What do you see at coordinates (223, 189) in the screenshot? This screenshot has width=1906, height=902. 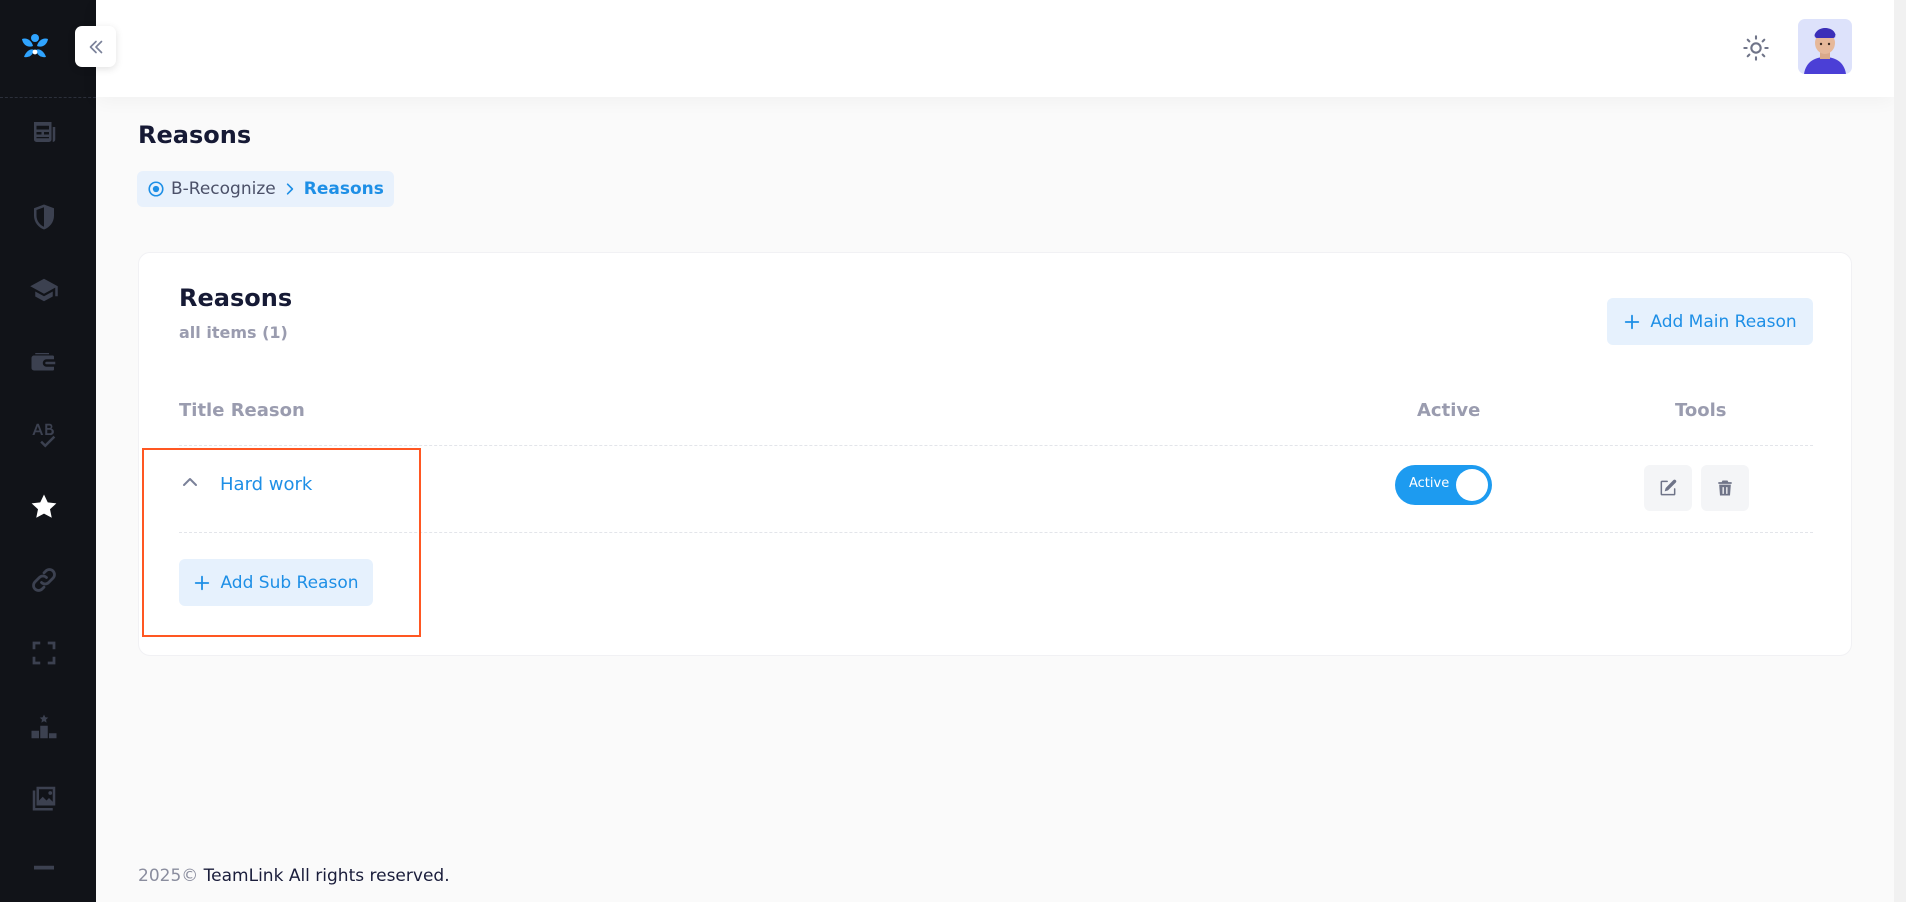 I see `breadcrumb-home-link: B-Recognize` at bounding box center [223, 189].